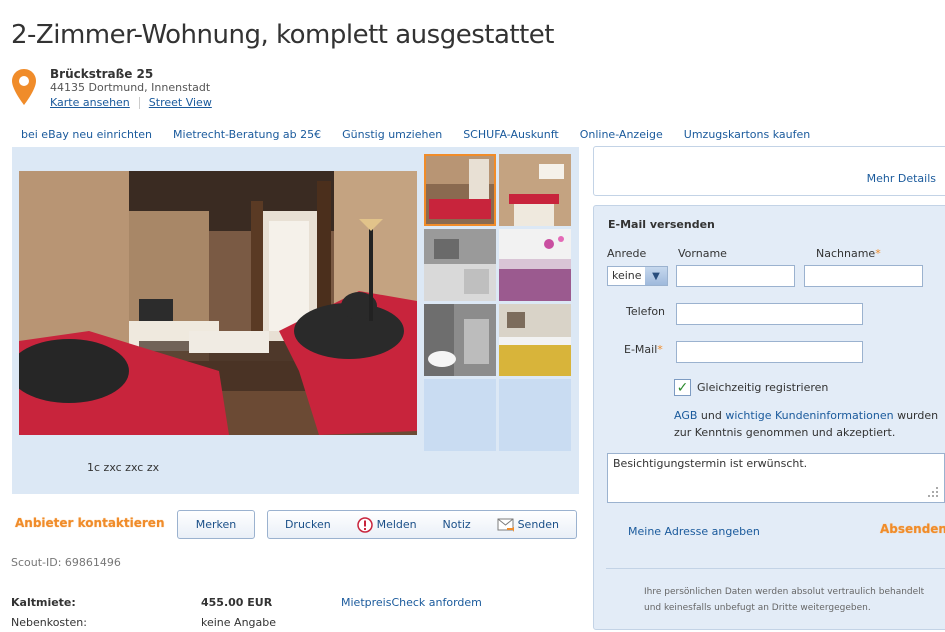 The height and width of the screenshot is (632, 945). I want to click on notiz-button: Notiz, so click(457, 524).